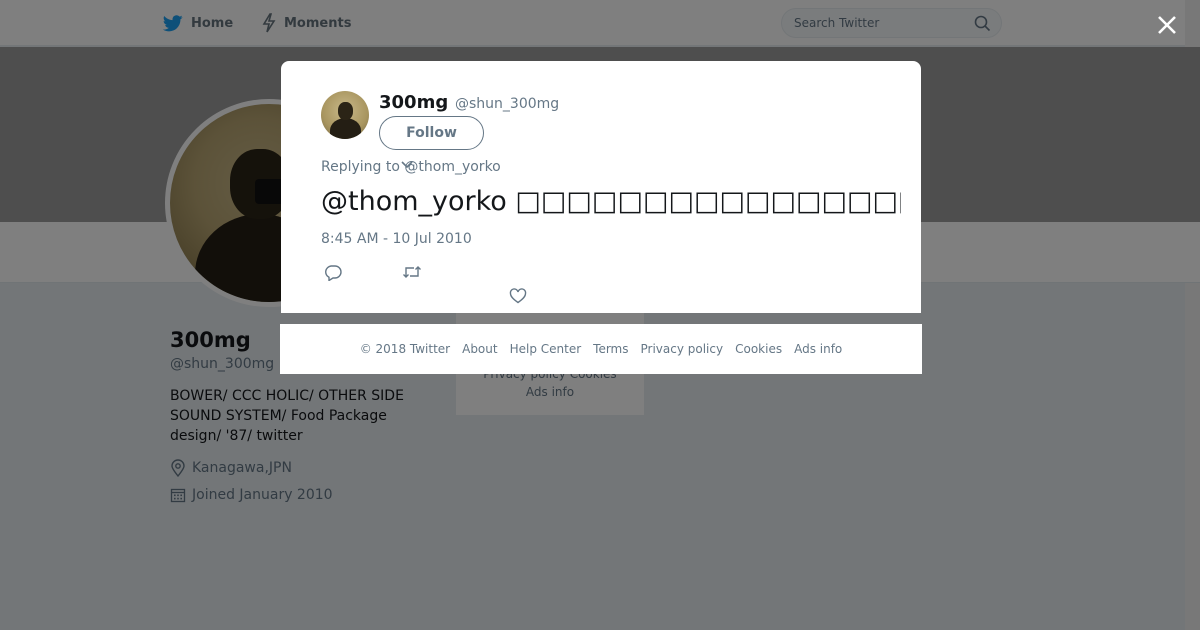 This screenshot has height=630, width=1200. I want to click on reply-icon, so click(333, 272).